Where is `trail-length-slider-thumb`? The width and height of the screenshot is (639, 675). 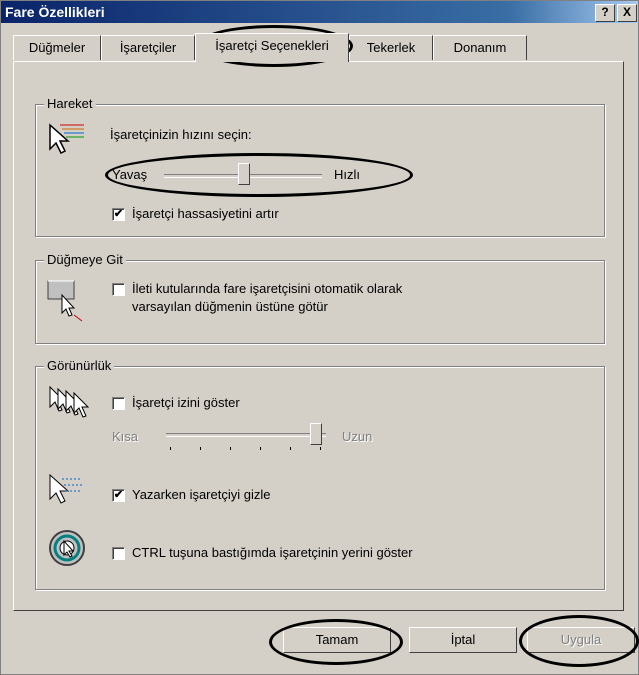 trail-length-slider-thumb is located at coordinates (316, 434).